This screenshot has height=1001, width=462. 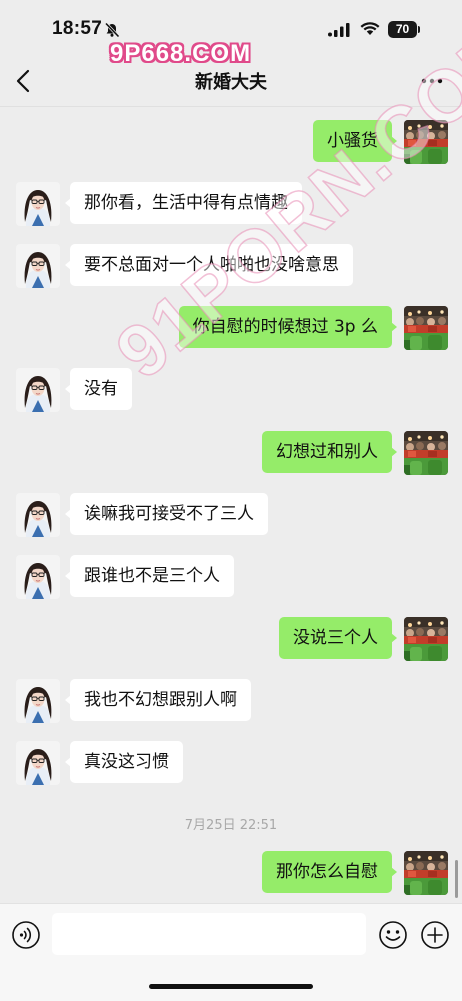 What do you see at coordinates (231, 825) in the screenshot?
I see `message-timestamp: 7月25日 22:51` at bounding box center [231, 825].